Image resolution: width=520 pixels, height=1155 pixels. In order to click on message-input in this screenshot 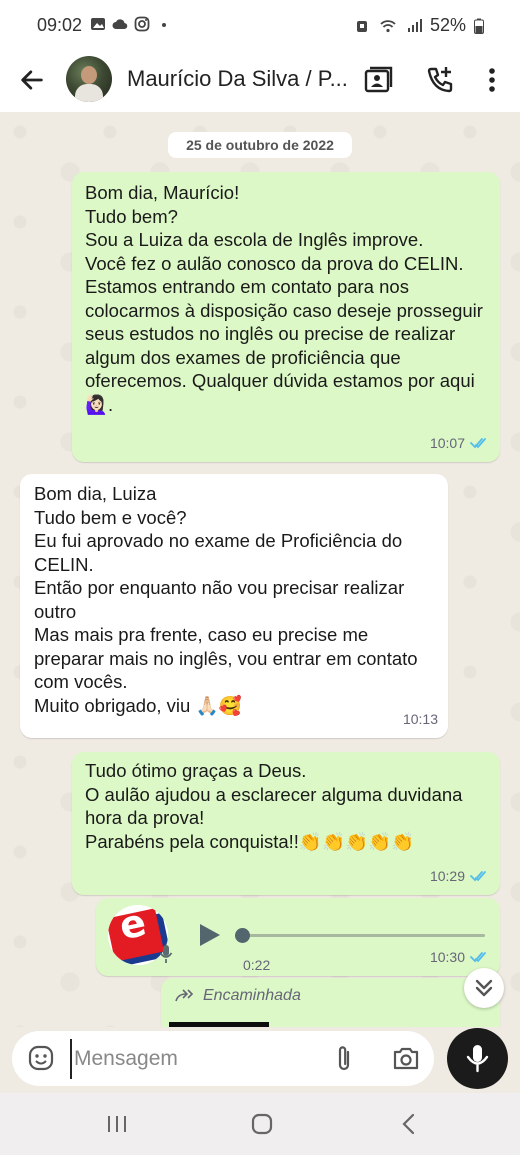, I will do `click(198, 1059)`.